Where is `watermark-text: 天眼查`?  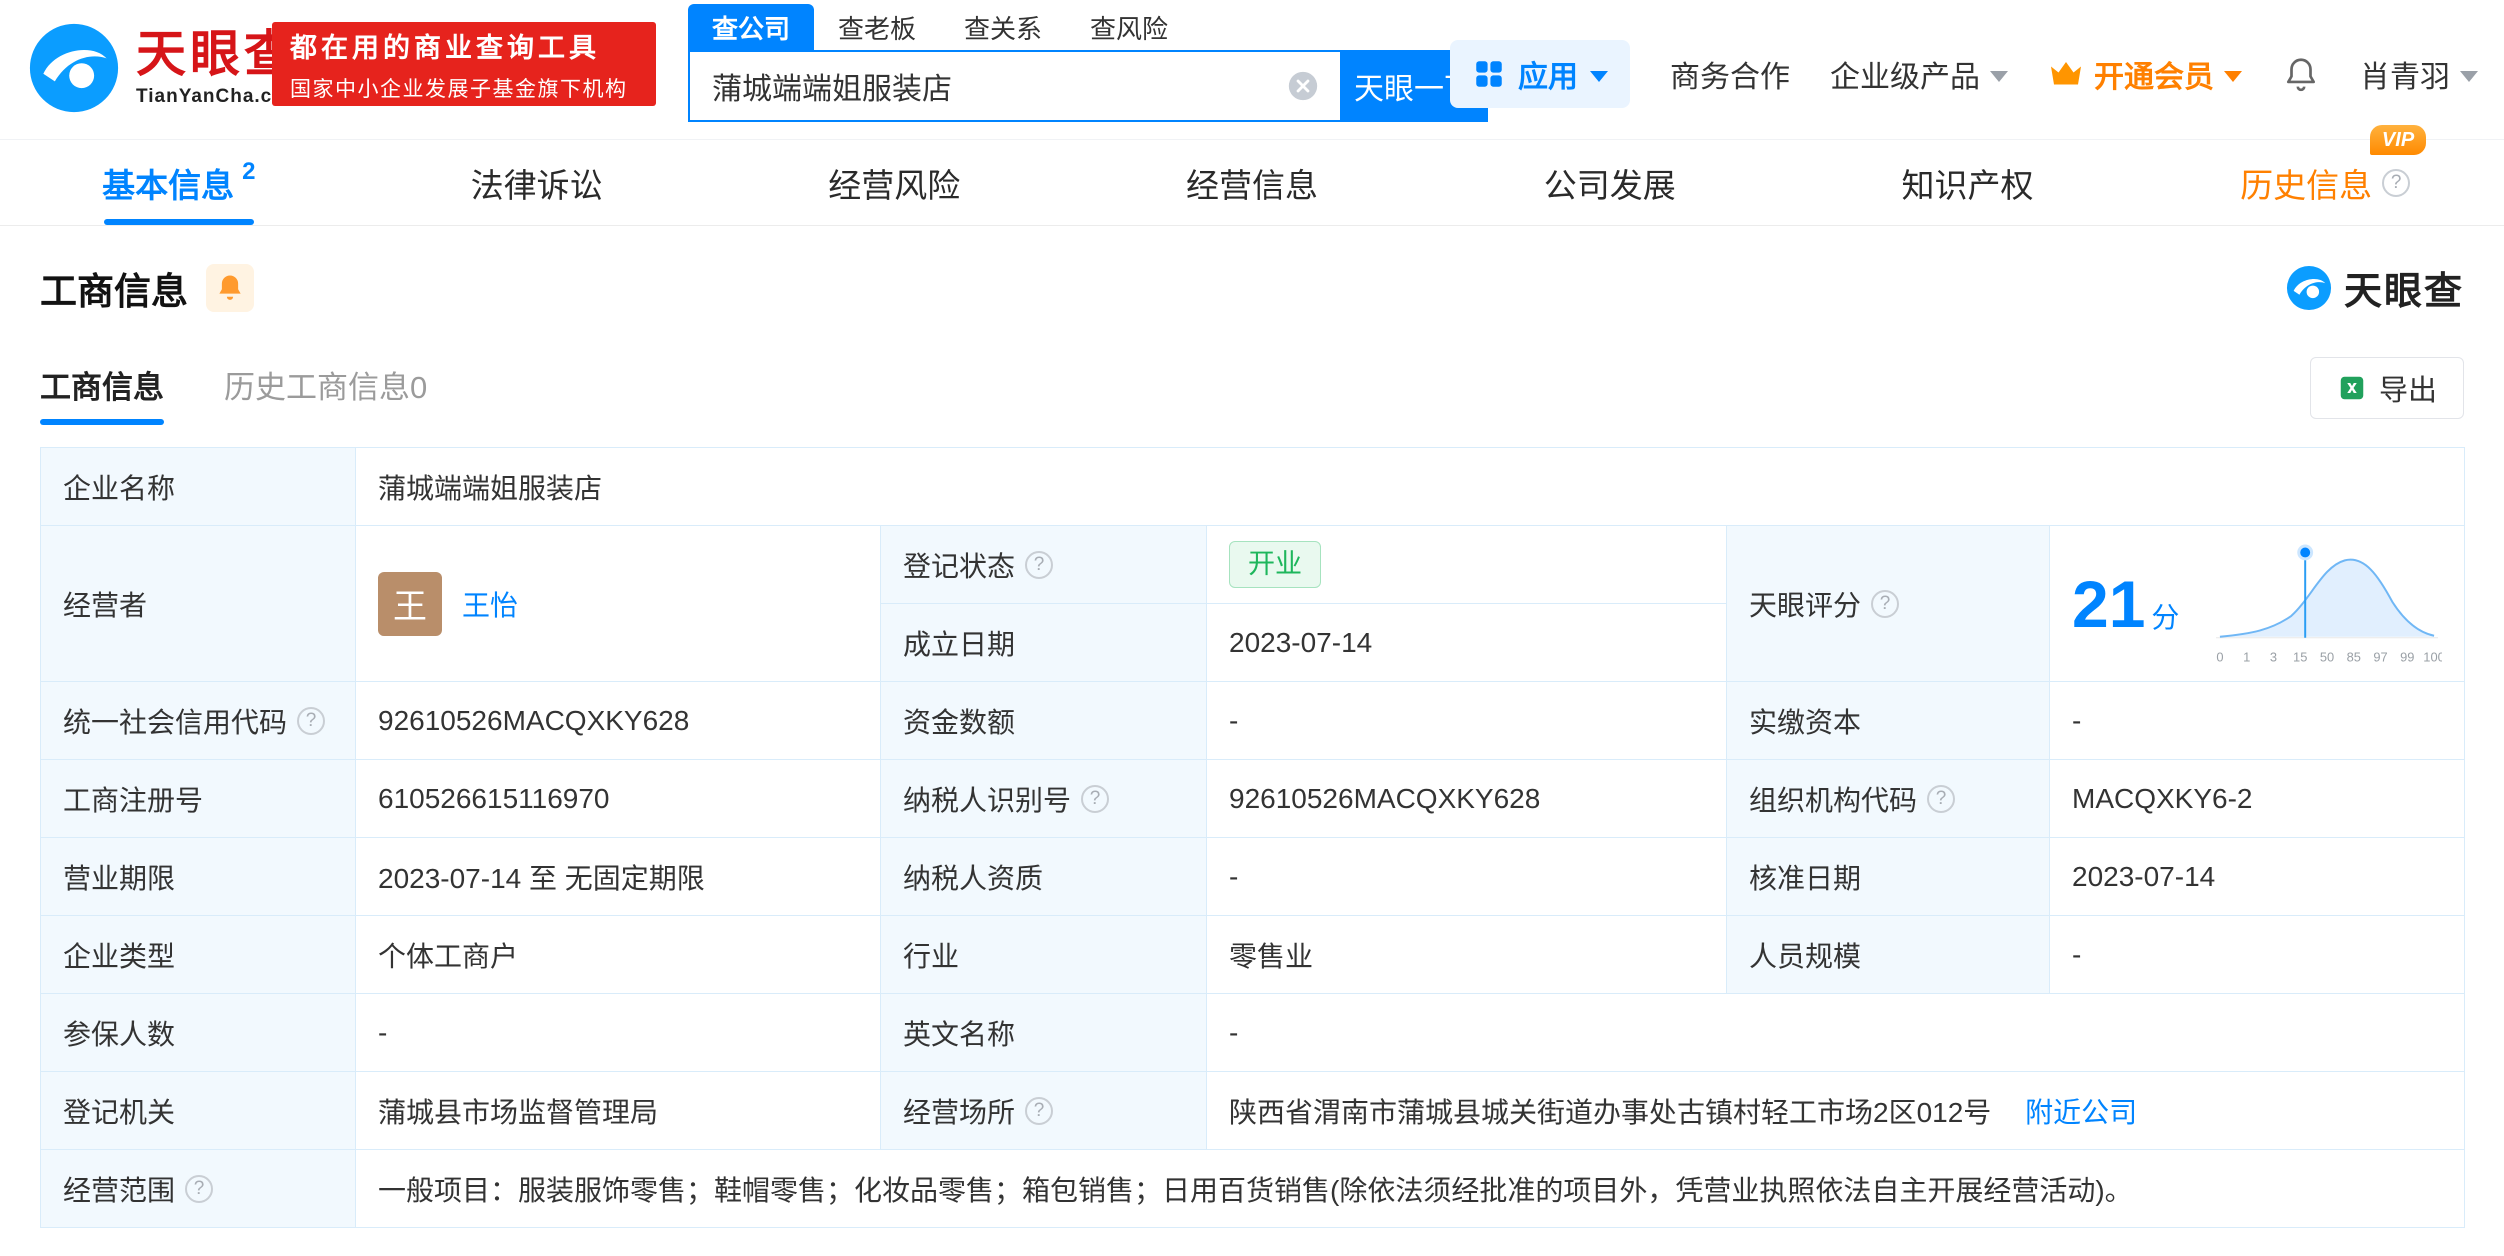 watermark-text: 天眼查 is located at coordinates (2403, 292).